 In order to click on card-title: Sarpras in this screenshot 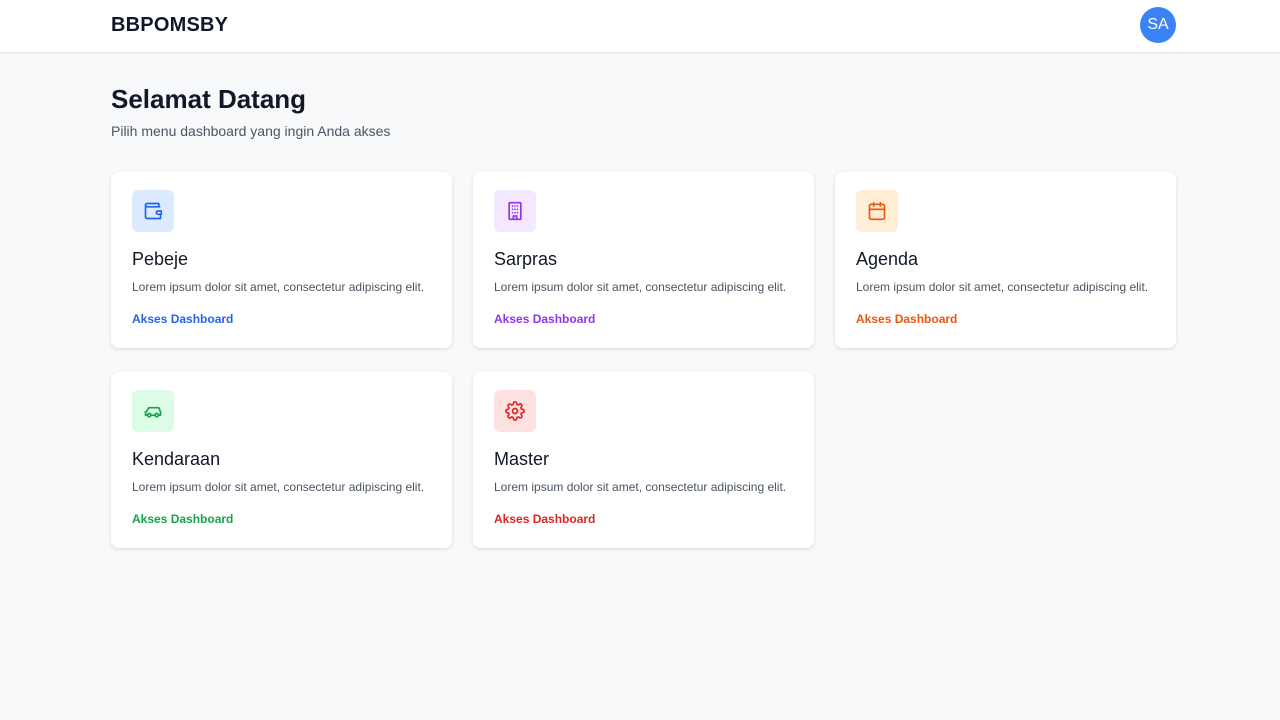, I will do `click(526, 259)`.